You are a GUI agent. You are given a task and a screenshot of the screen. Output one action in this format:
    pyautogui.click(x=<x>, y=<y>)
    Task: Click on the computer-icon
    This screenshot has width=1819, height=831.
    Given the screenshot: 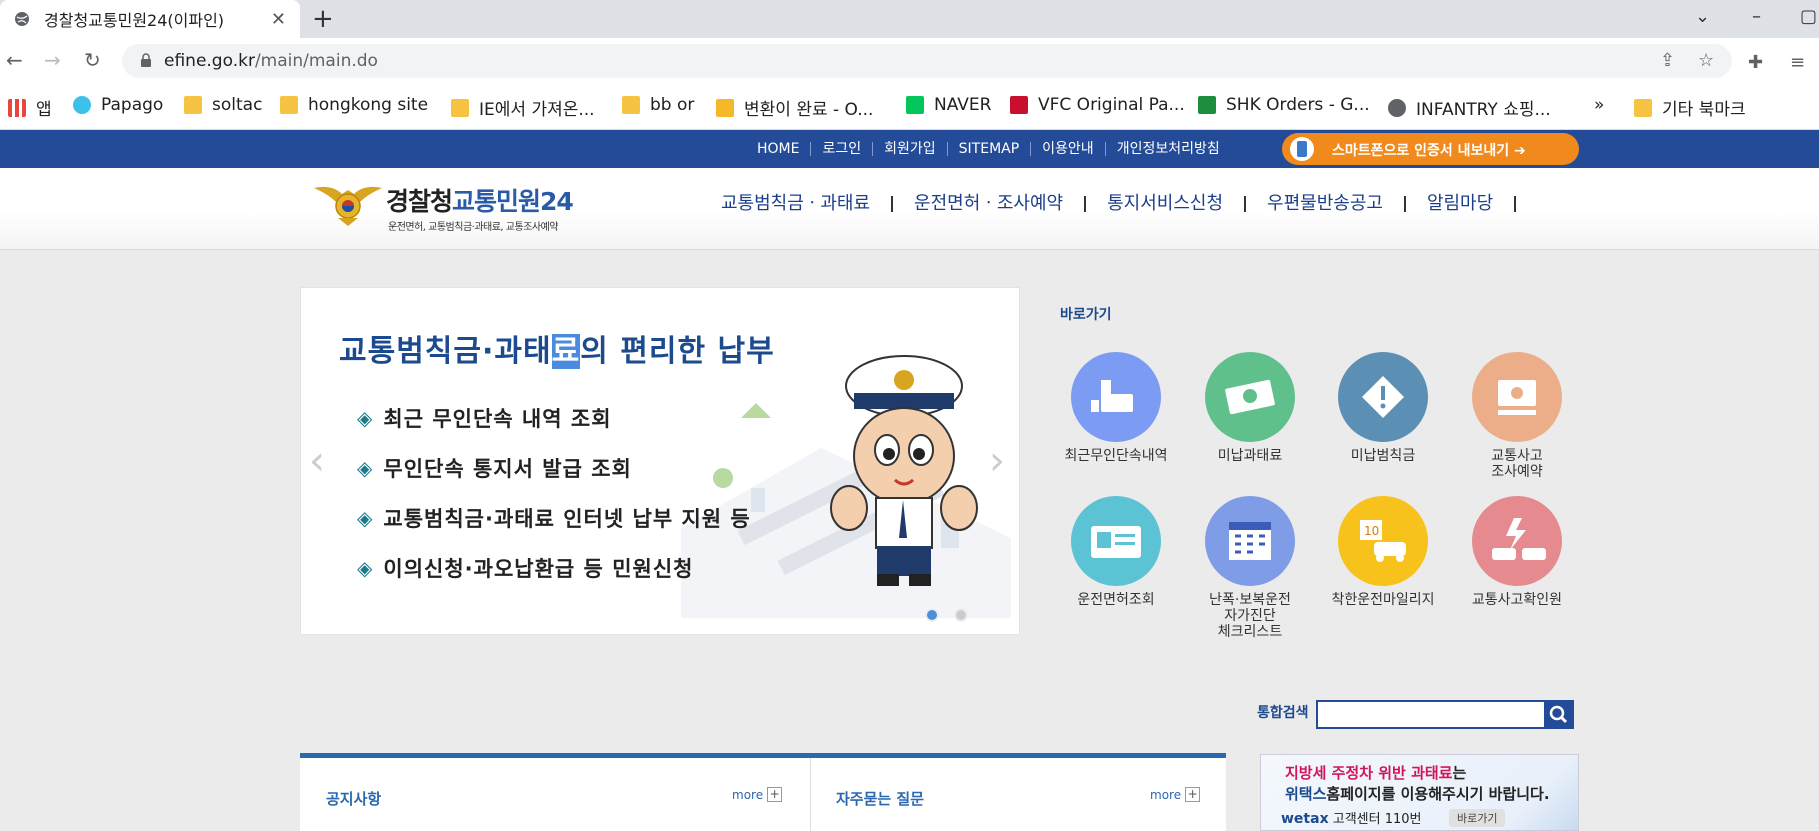 What is the action you would take?
    pyautogui.click(x=1517, y=397)
    